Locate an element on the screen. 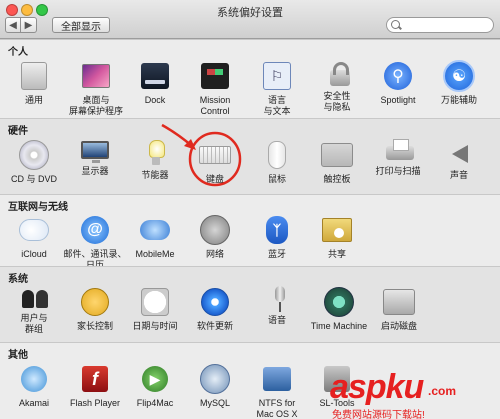 This screenshot has height=419, width=500. pref-accessibility: ☯ 万能辅助 is located at coordinates (459, 83).